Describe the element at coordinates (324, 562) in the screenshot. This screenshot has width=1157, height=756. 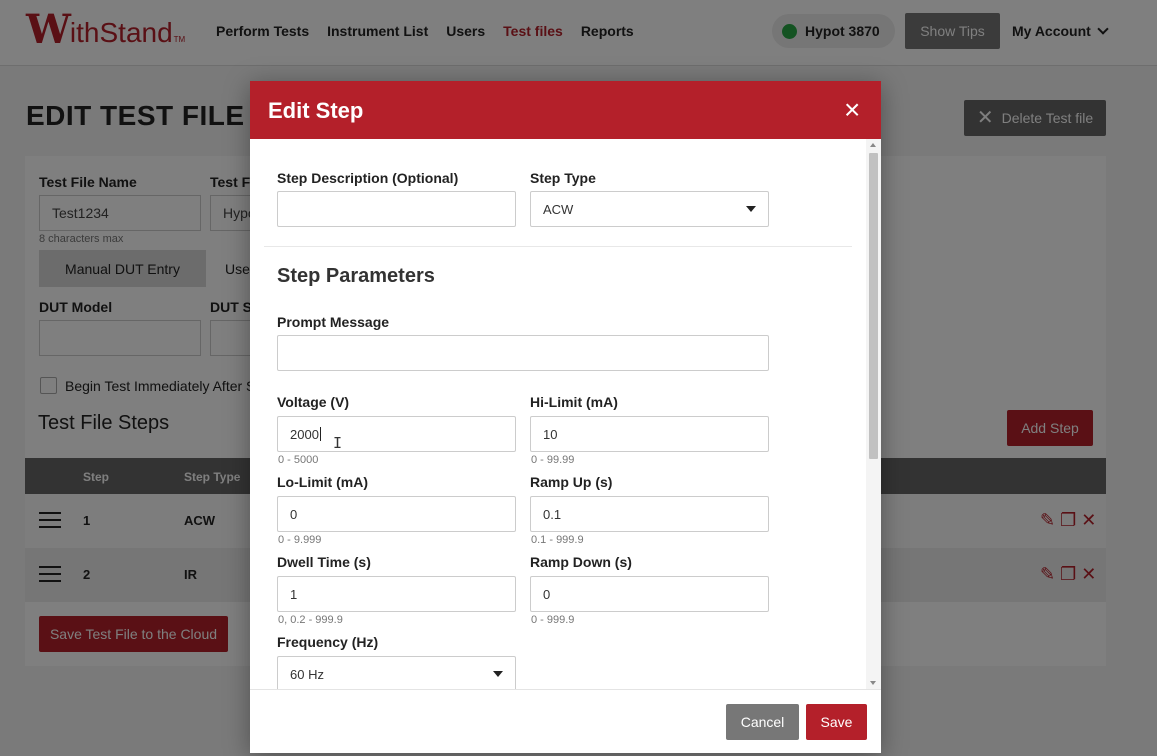
I see `dwell-time-label: Dwell Time (s)` at that location.